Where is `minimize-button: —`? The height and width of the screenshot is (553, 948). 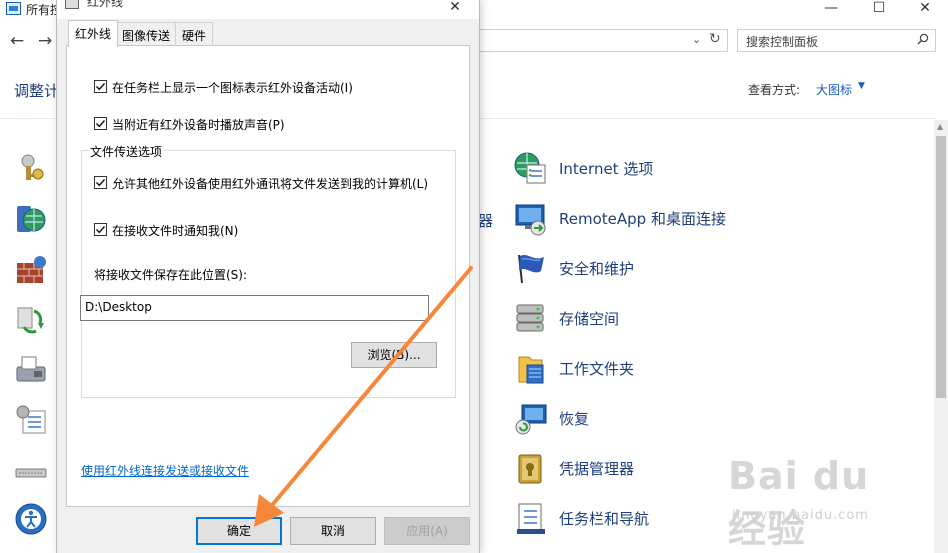 minimize-button: — is located at coordinates (831, 9).